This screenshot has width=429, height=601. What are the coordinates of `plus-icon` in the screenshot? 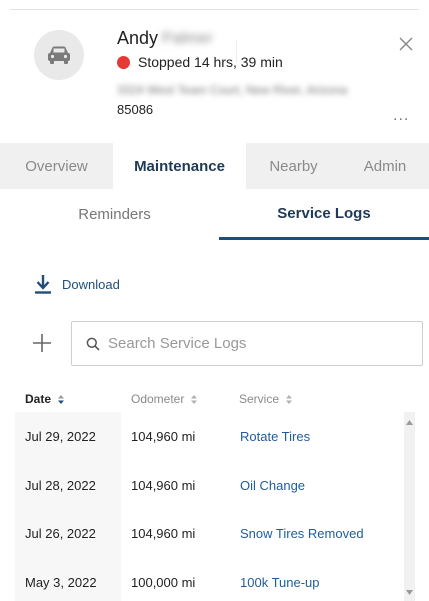 It's located at (42, 343).